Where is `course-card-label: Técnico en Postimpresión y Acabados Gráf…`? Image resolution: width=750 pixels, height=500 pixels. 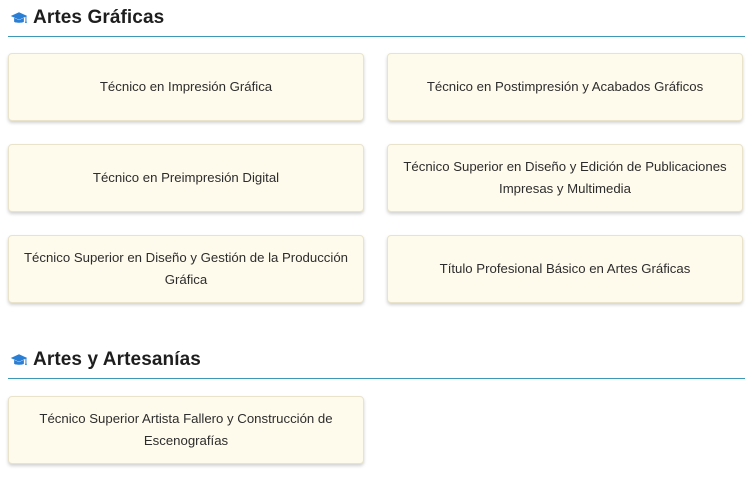
course-card-label: Técnico en Postimpresión y Acabados Gráf… is located at coordinates (565, 86).